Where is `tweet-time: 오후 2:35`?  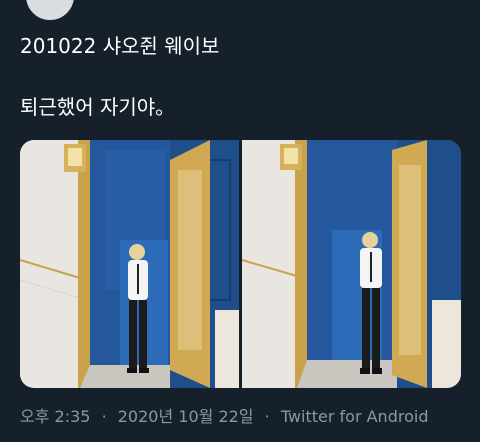
tweet-time: 오후 2:35 is located at coordinates (55, 416).